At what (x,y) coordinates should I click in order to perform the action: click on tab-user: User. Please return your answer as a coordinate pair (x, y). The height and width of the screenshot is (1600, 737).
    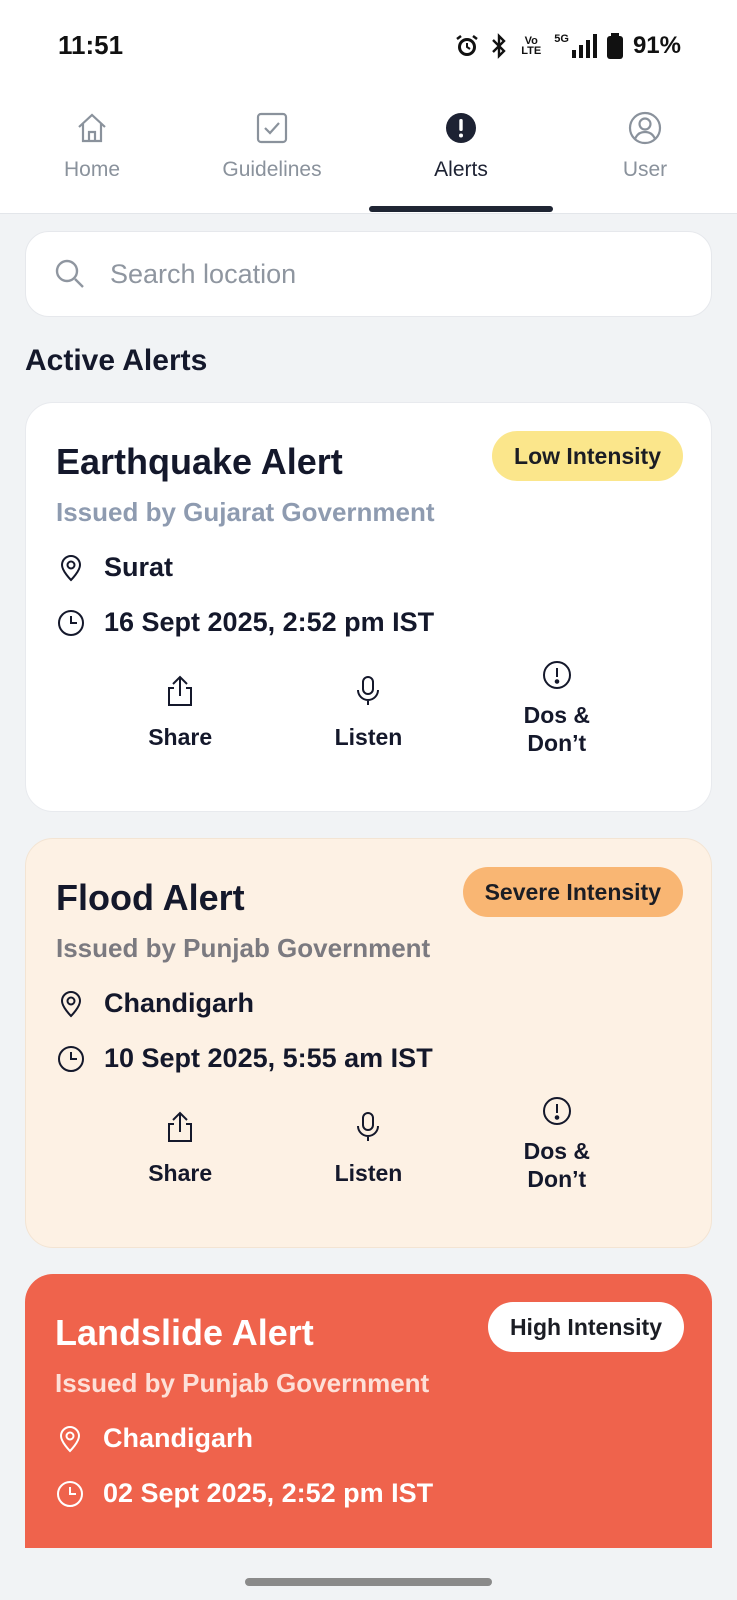
    Looking at the image, I should click on (645, 160).